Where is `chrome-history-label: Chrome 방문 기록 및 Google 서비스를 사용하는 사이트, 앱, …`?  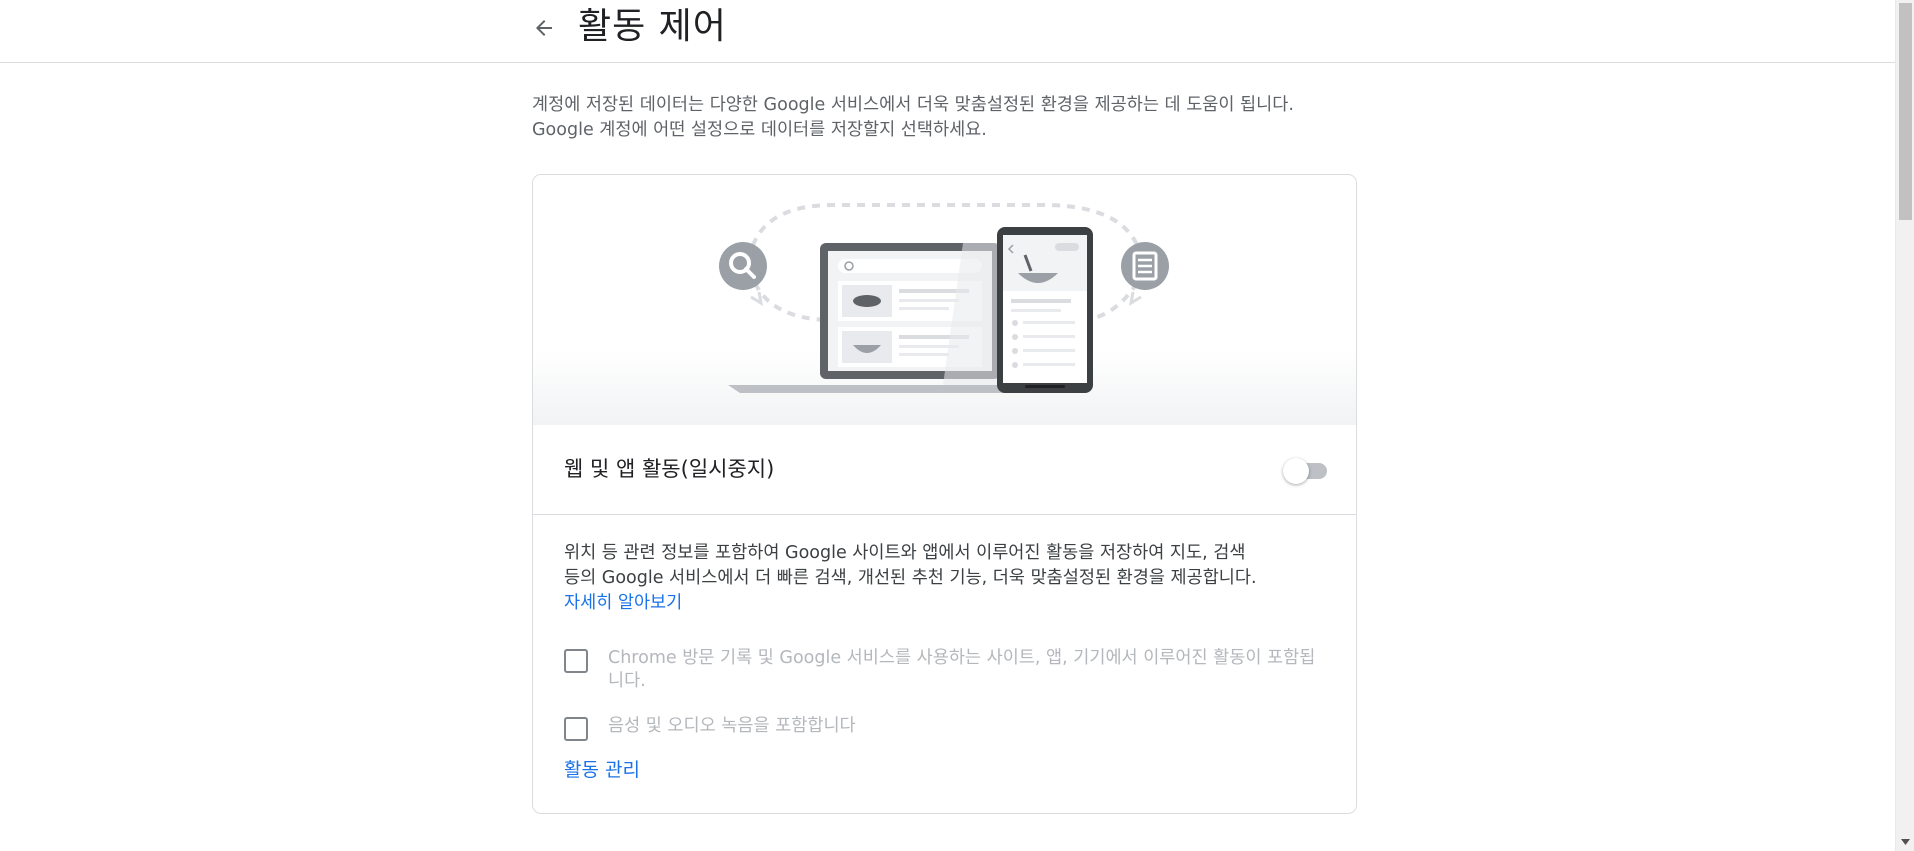 chrome-history-label: Chrome 방문 기록 및 Google 서비스를 사용하는 사이트, 앱, … is located at coordinates (962, 669).